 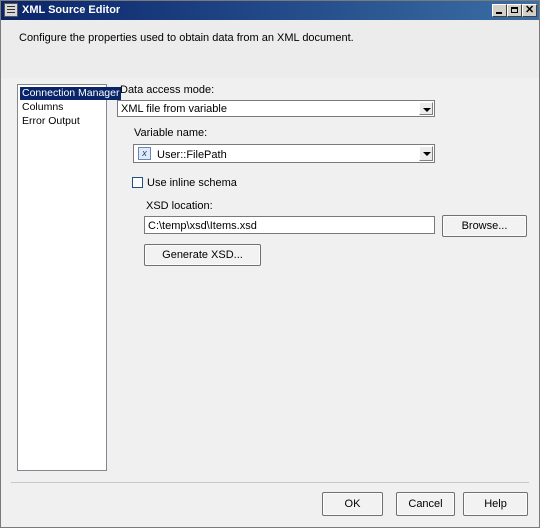 What do you see at coordinates (11, 10) in the screenshot?
I see `dialog-icon` at bounding box center [11, 10].